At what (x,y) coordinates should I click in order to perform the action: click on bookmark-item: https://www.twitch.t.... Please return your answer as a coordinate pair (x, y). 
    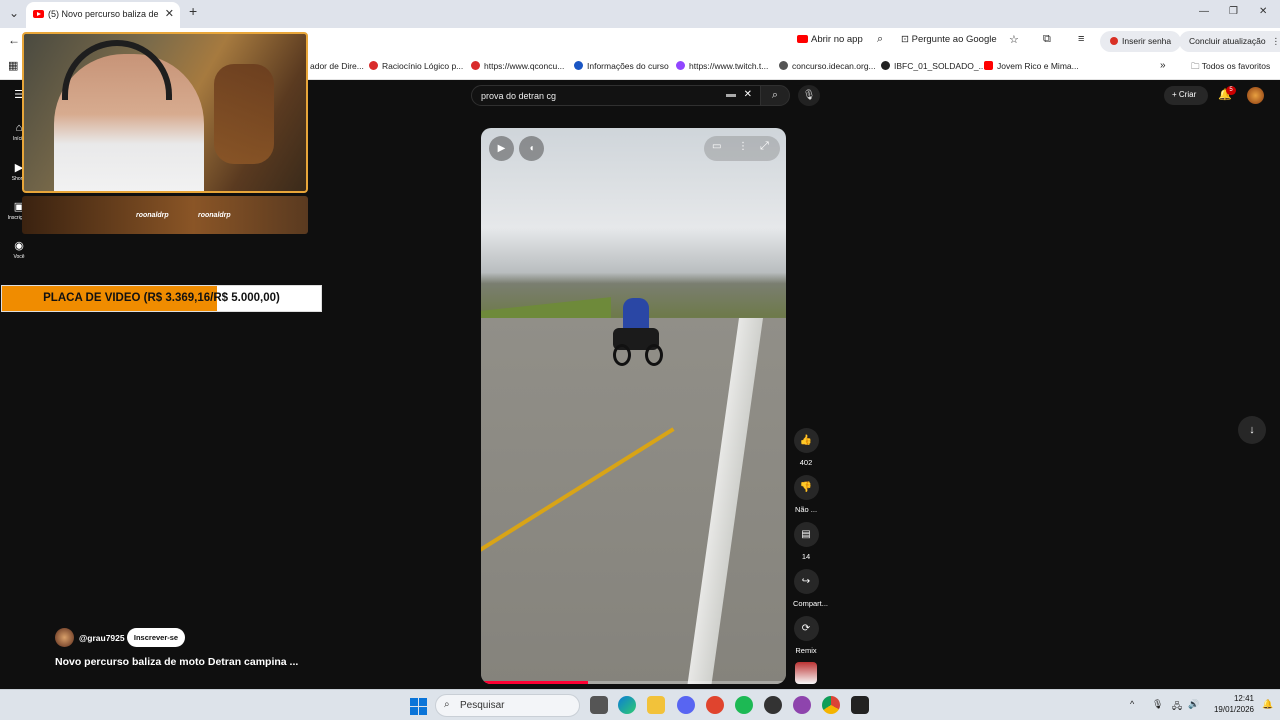
    Looking at the image, I should click on (722, 66).